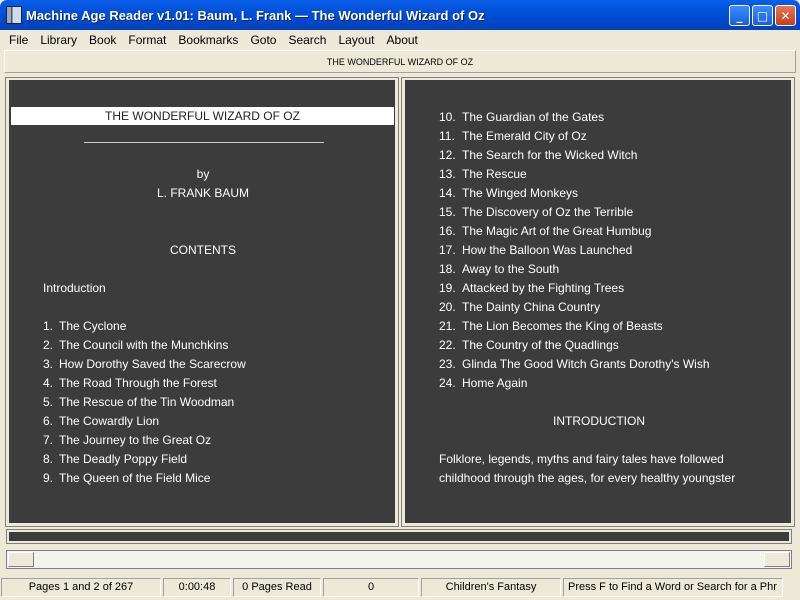 The width and height of the screenshot is (800, 600). I want to click on toc-chapter-18: 18. Away to the South, so click(499, 269).